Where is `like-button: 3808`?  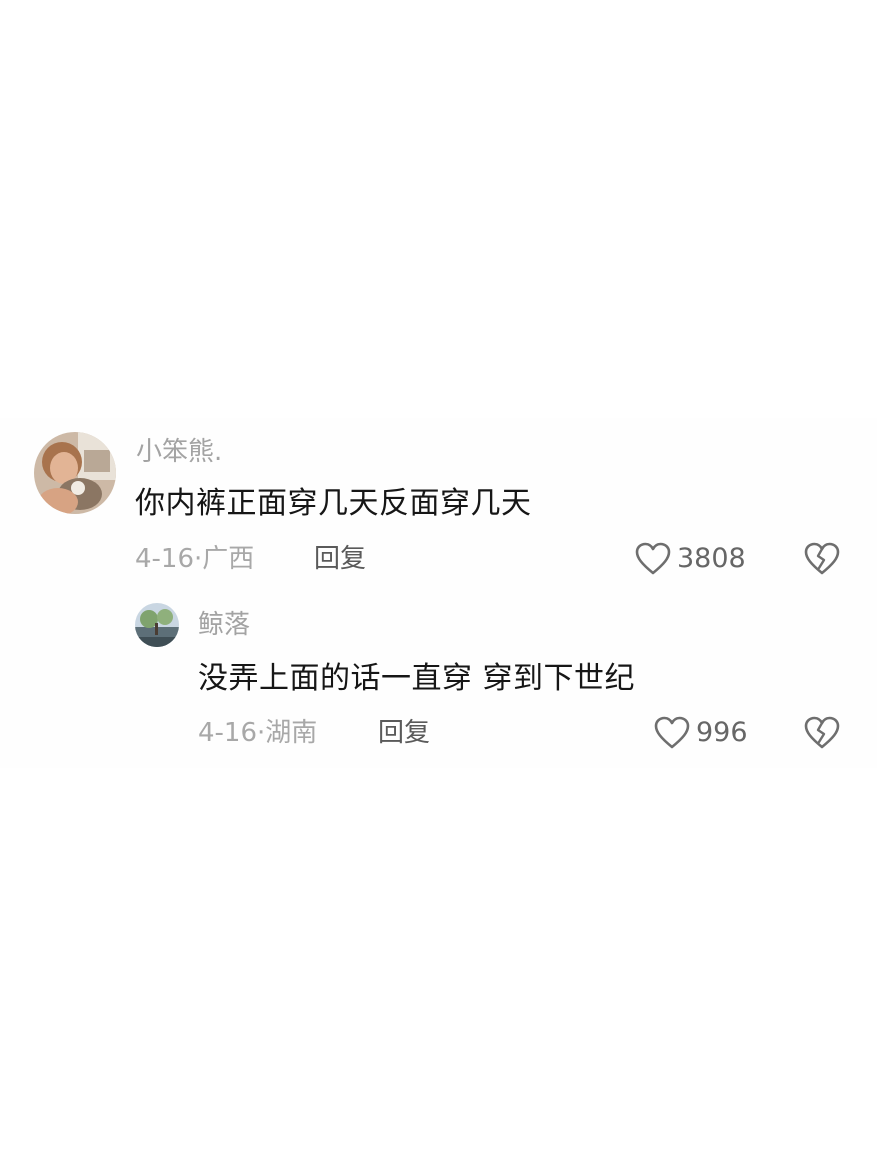
like-button: 3808 is located at coordinates (690, 559).